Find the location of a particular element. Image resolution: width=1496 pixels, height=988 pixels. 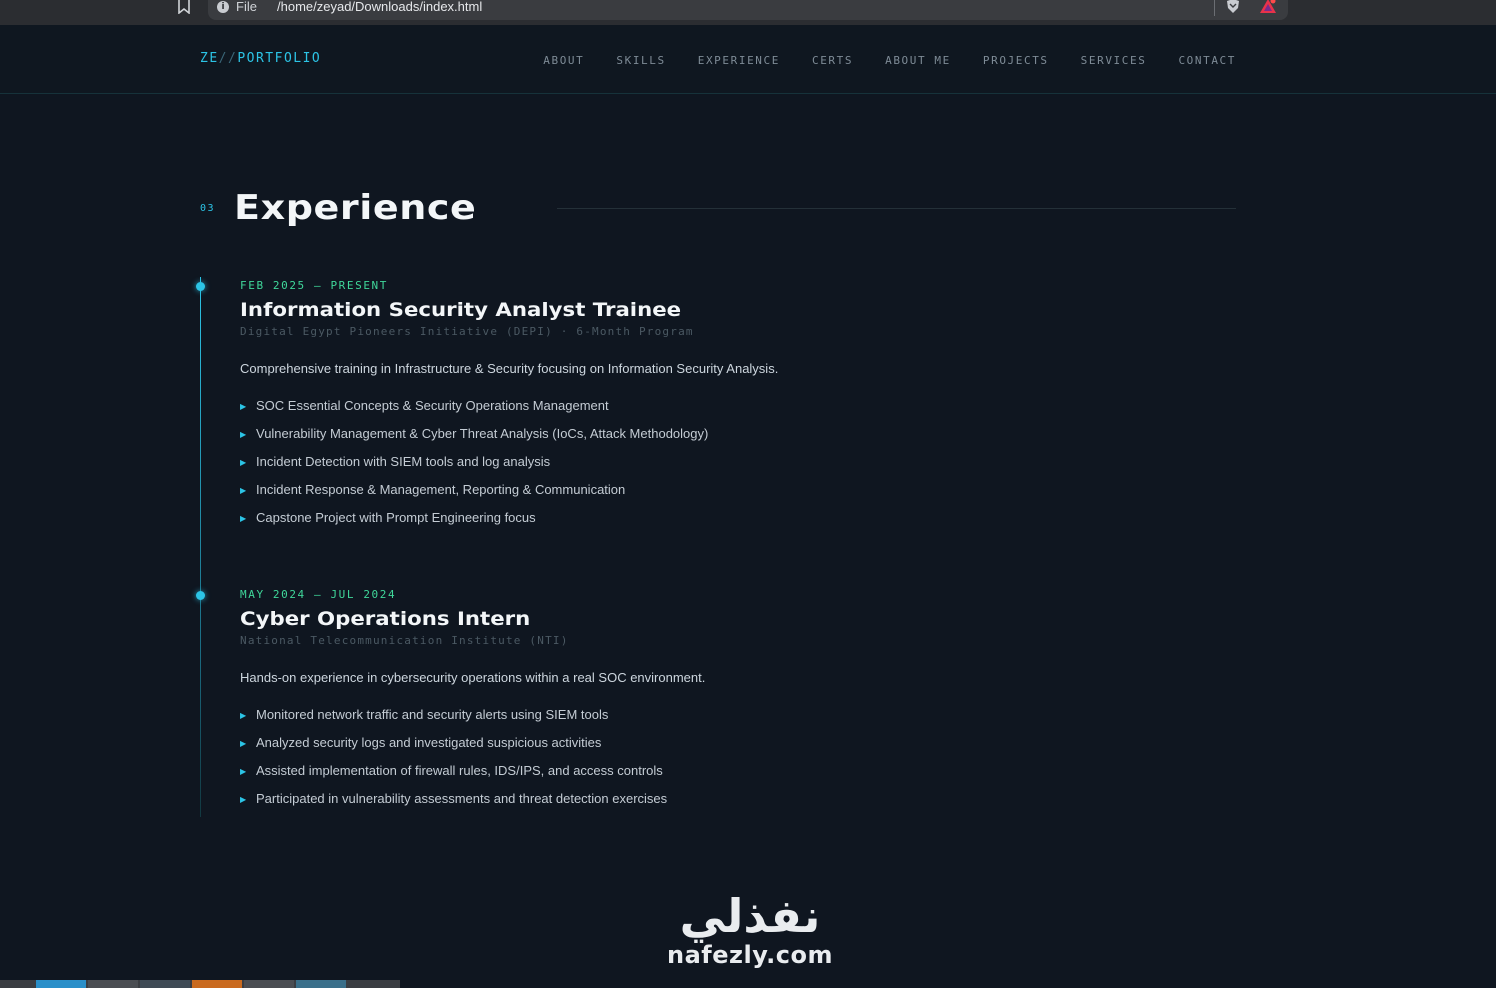

watermark: نفذلي nafezly.com is located at coordinates (750, 929).